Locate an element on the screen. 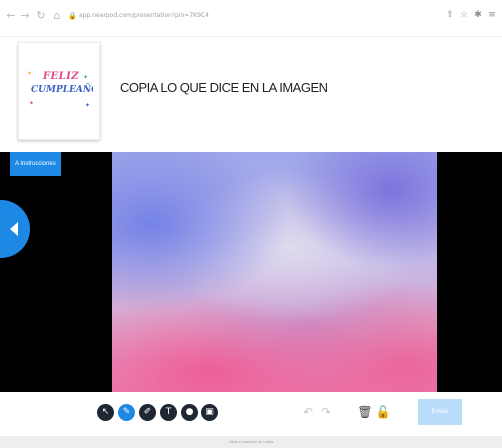 This screenshot has width=502, height=448. slide-thumbnail: ✦ ✦ ✦ ✦ FELIZ CUMPLEAÑOS is located at coordinates (59, 91).